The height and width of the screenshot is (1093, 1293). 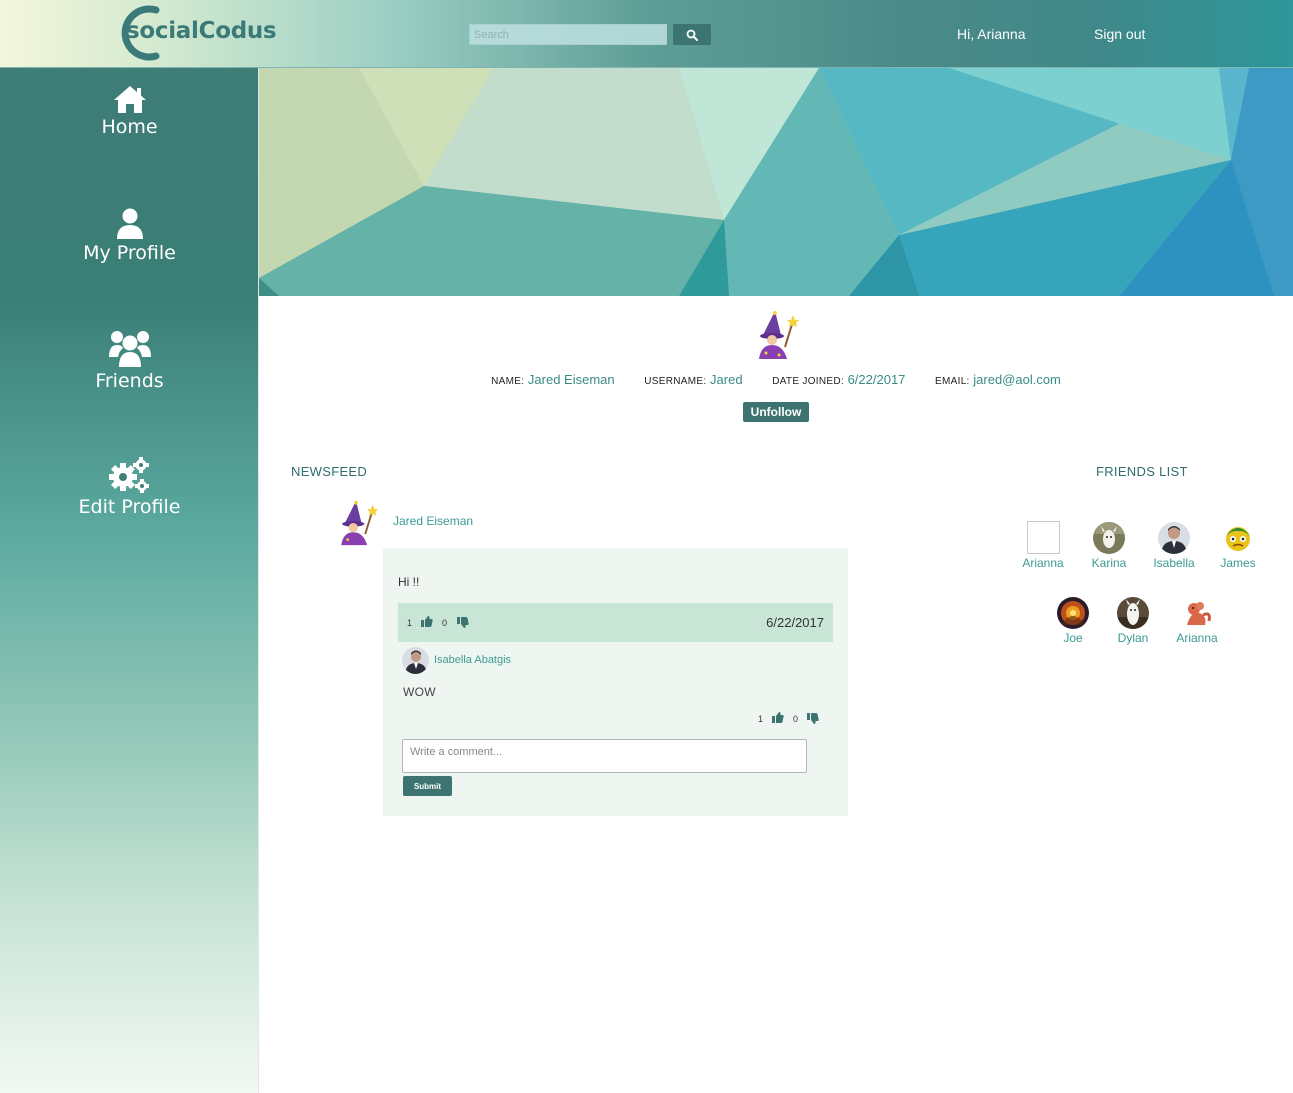 What do you see at coordinates (129, 253) in the screenshot?
I see `sidebar-item-label: My Profile` at bounding box center [129, 253].